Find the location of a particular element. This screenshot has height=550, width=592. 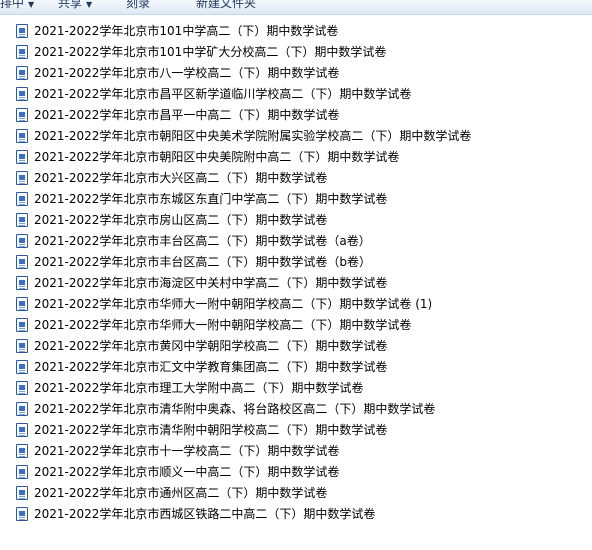

toolbar-burn-label: 刻录 is located at coordinates (138, 5).